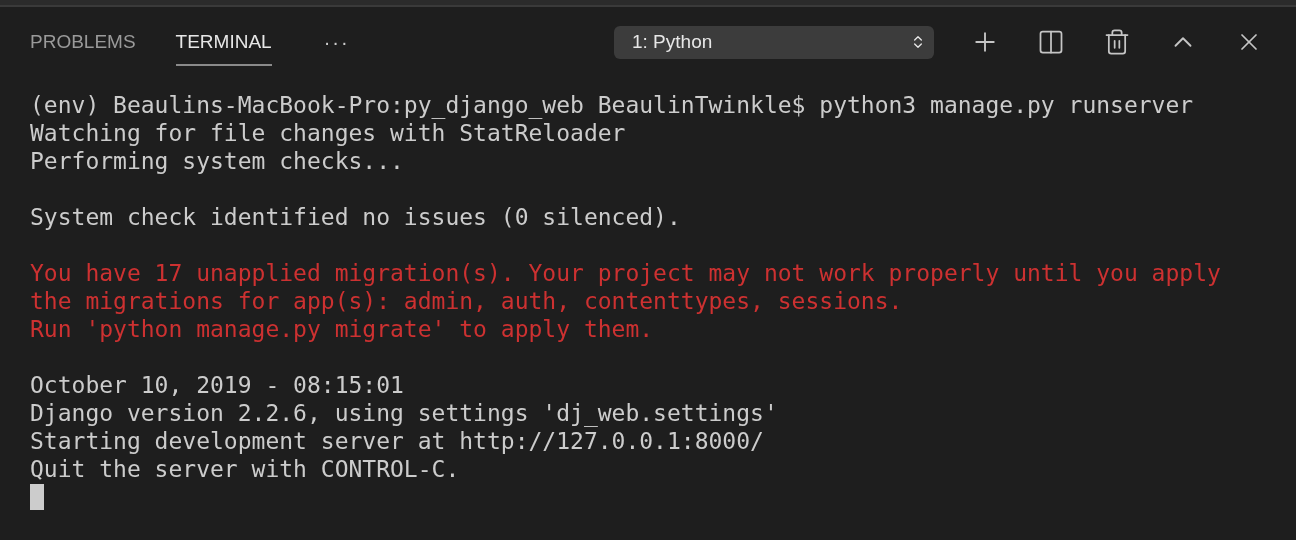  Describe the element at coordinates (328, 133) in the screenshot. I see `terminal-line: Watching for file changes with StatReloader` at that location.